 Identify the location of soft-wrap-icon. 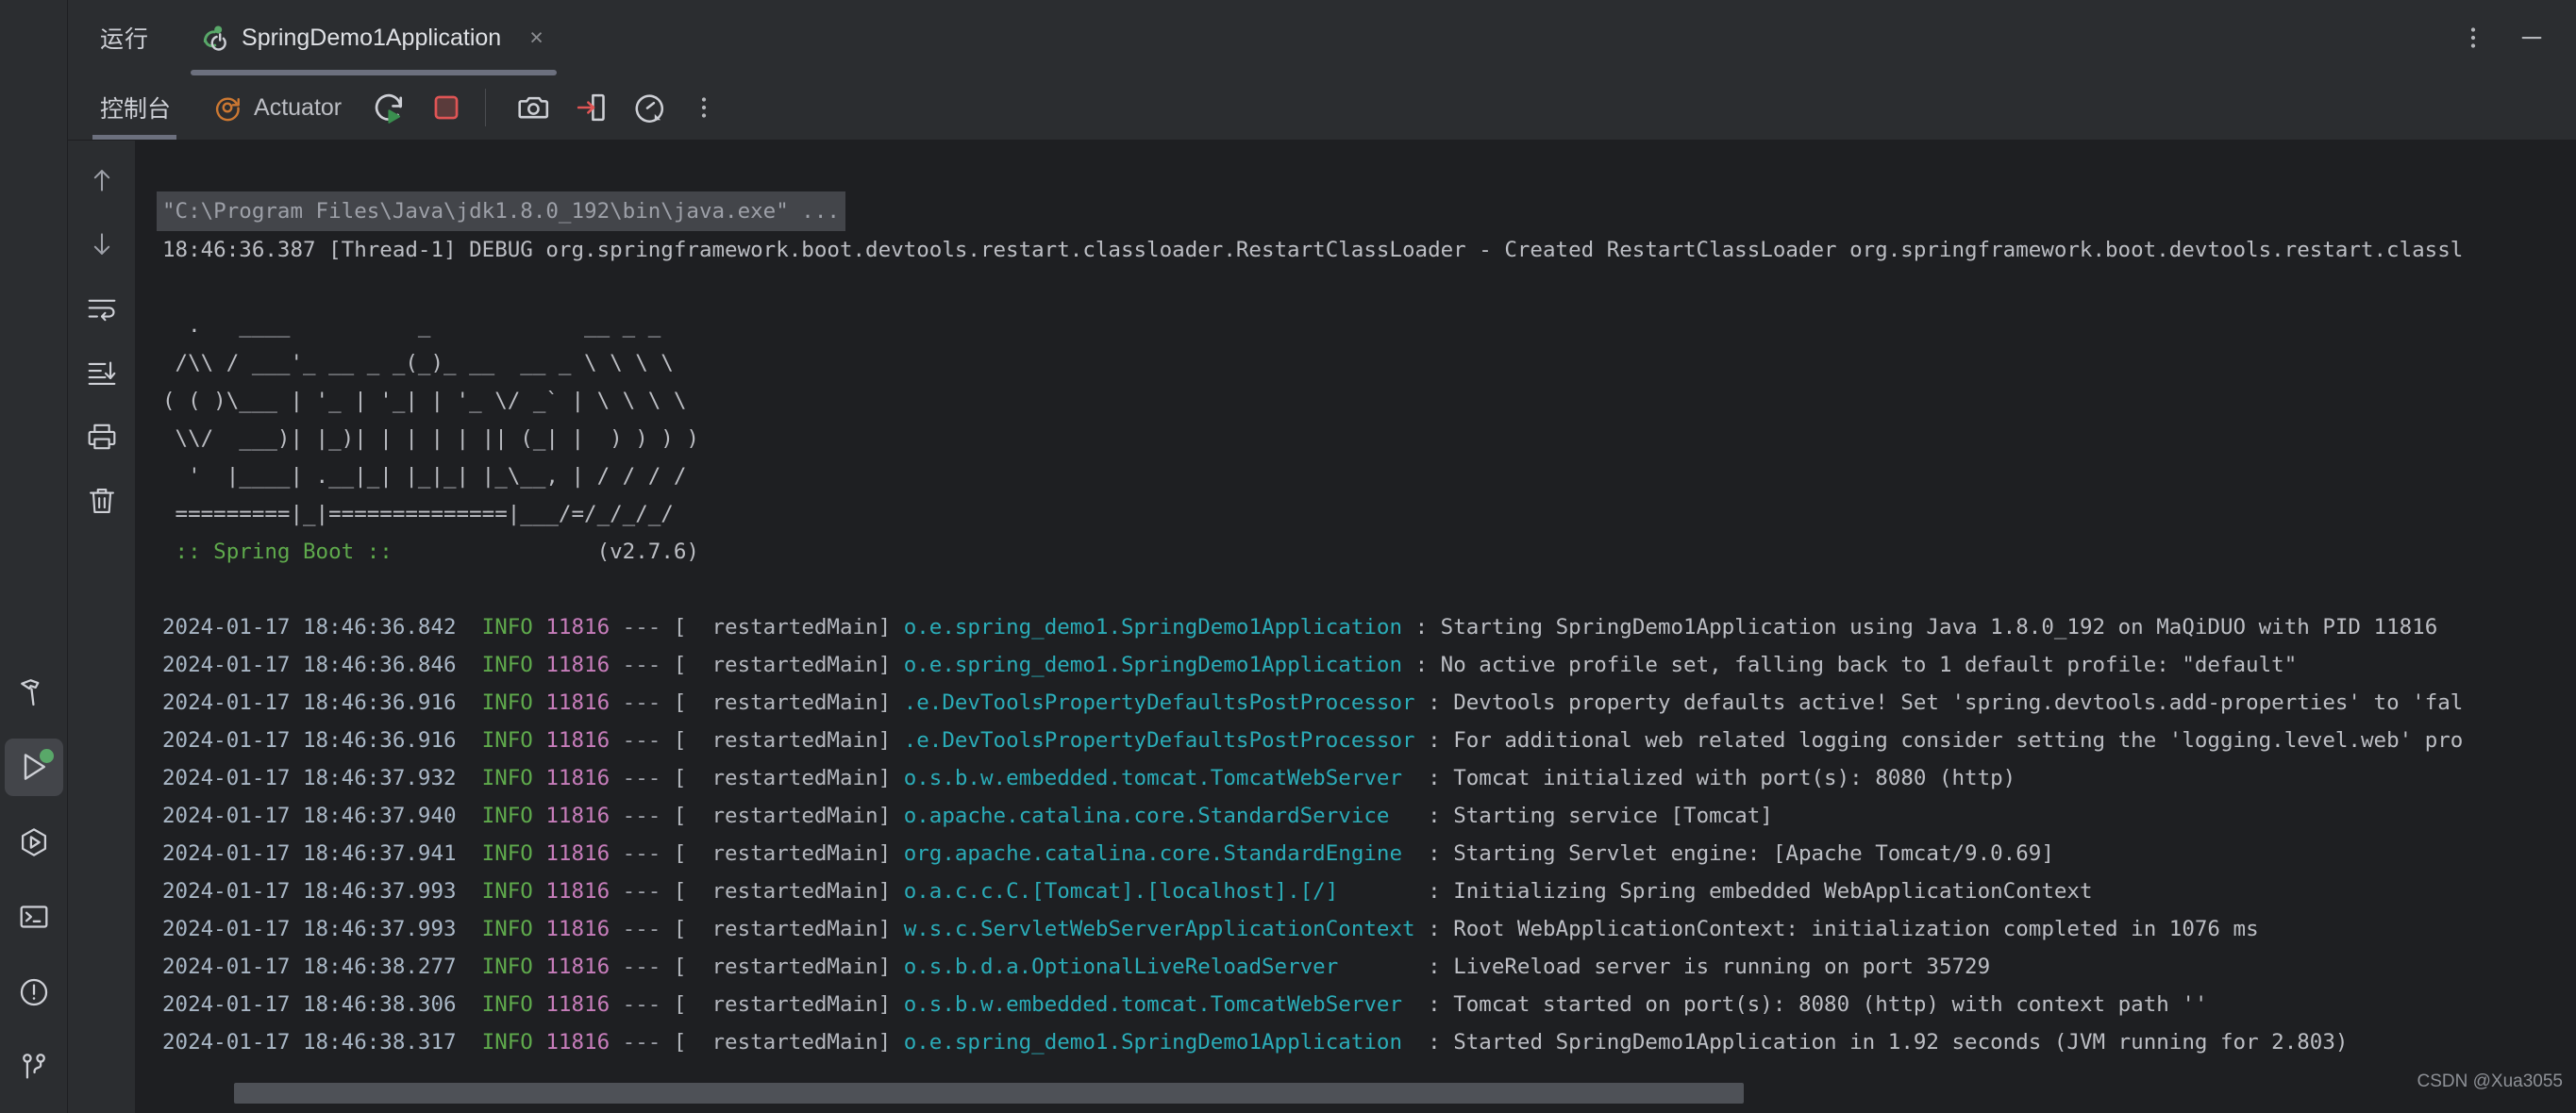
(101, 308).